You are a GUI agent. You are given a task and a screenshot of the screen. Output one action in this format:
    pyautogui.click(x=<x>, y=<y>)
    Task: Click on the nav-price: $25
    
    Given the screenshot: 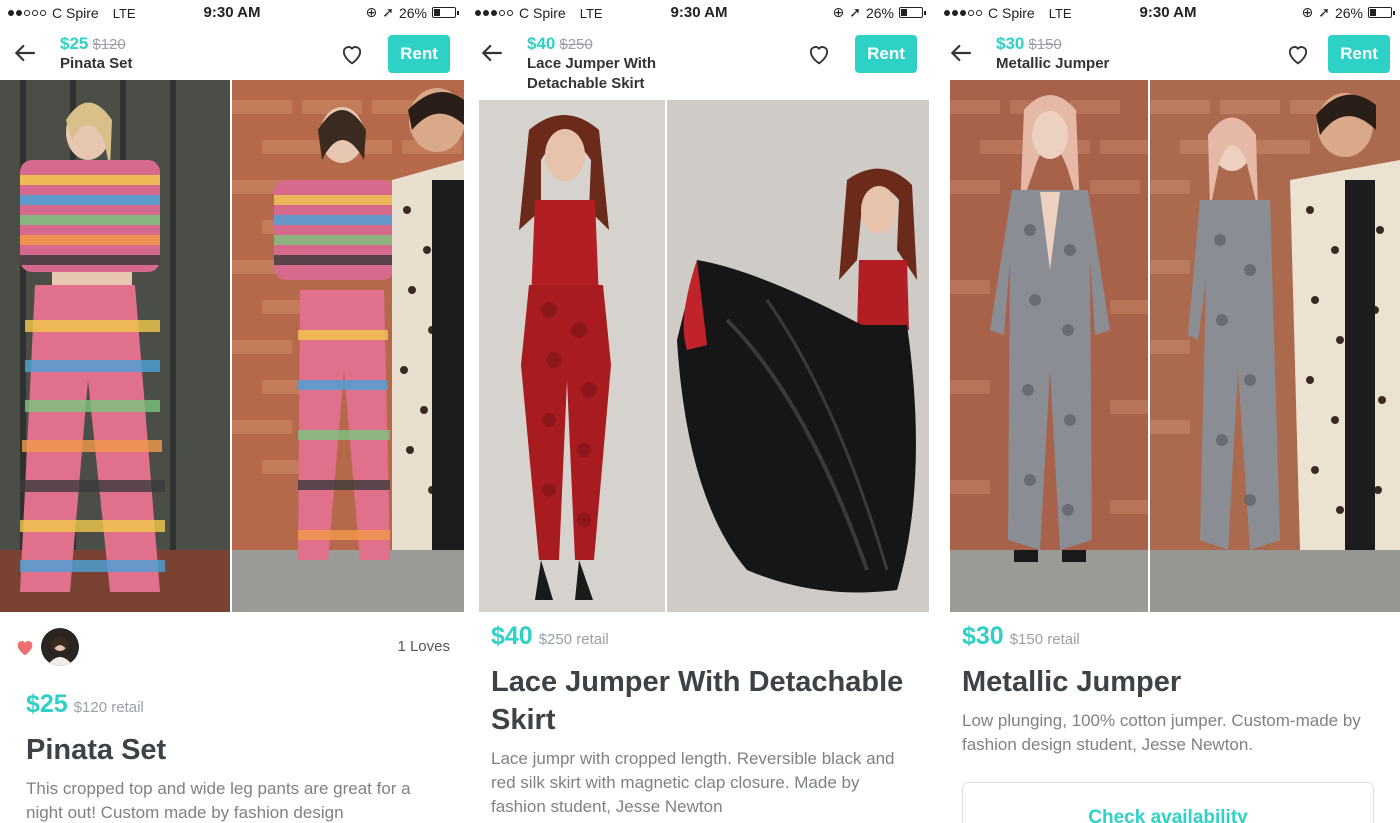 What is the action you would take?
    pyautogui.click(x=74, y=43)
    